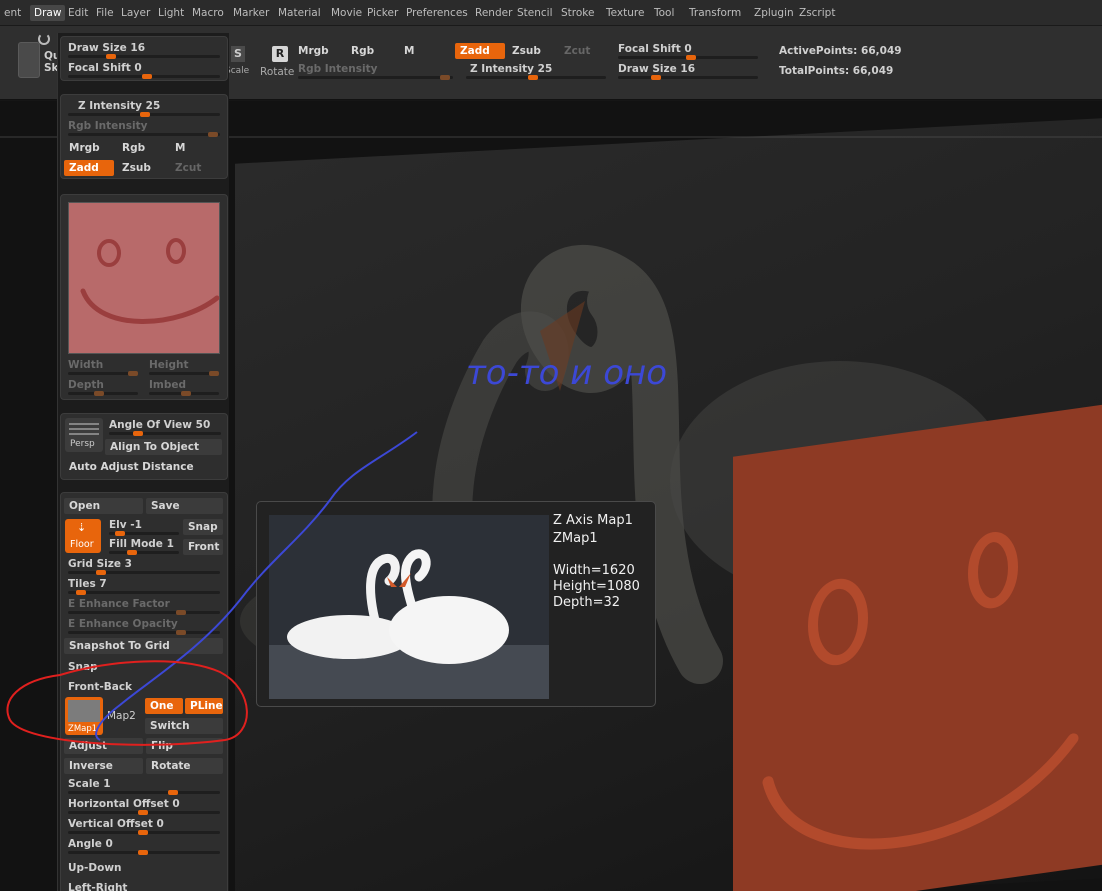  Describe the element at coordinates (817, 13) in the screenshot. I see `menu-zscript: Zscript` at that location.